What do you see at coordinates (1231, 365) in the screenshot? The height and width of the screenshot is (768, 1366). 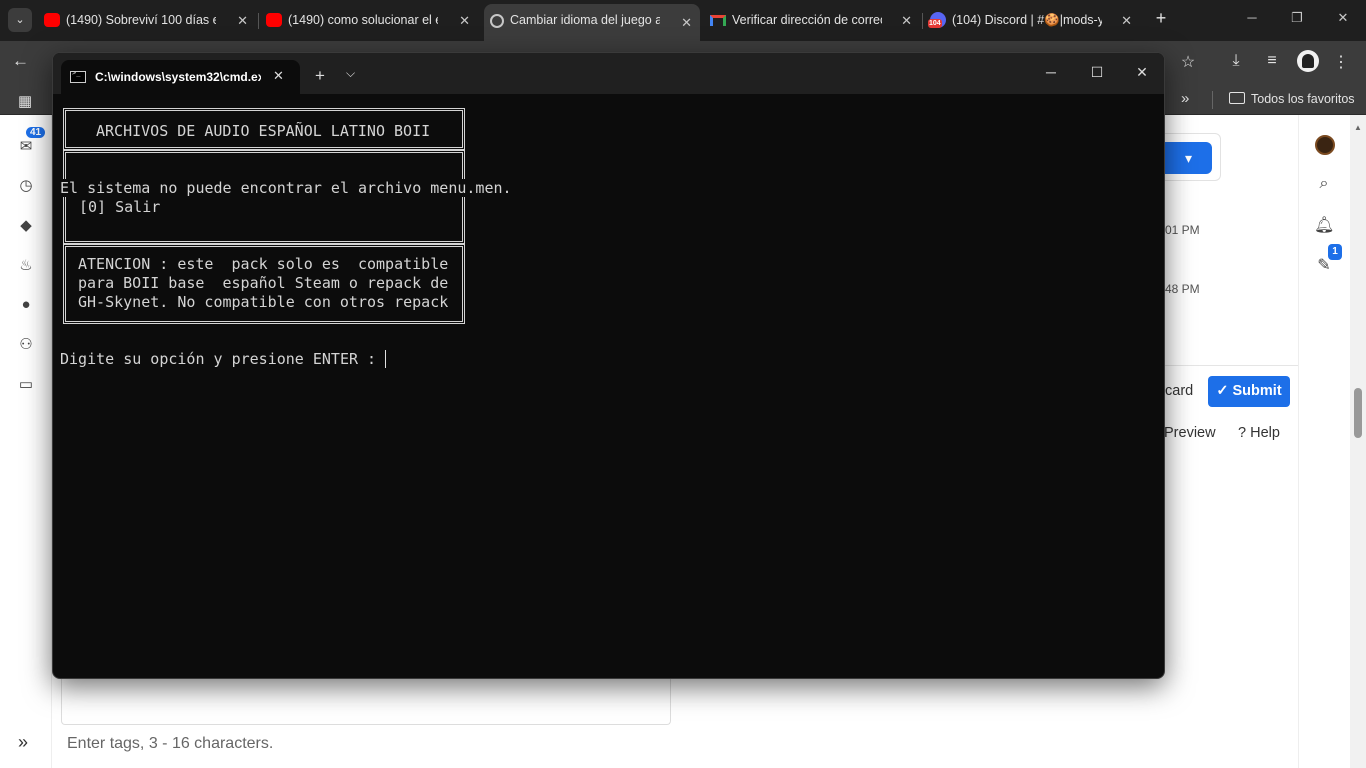 I see `divider` at bounding box center [1231, 365].